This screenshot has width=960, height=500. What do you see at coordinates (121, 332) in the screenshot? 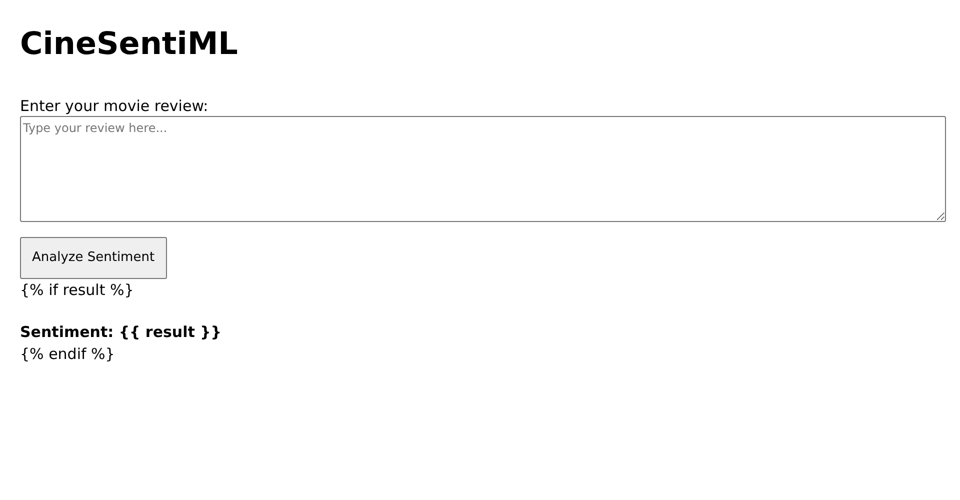
I see `sentiment-result-text: Sentiment: {{ result }}` at bounding box center [121, 332].